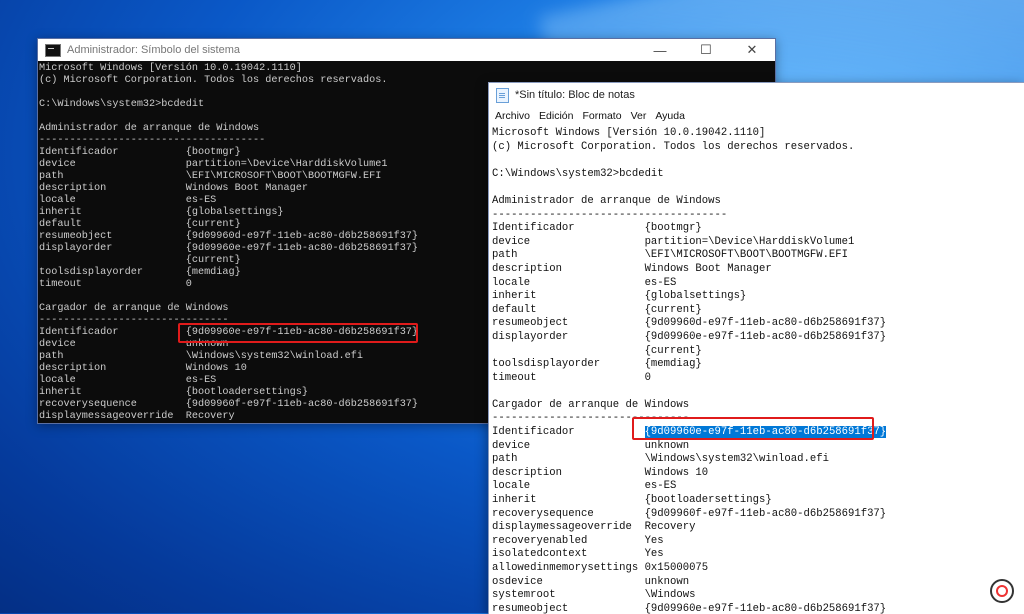 The height and width of the screenshot is (614, 1024). I want to click on text-line: default {current}, so click(597, 309).